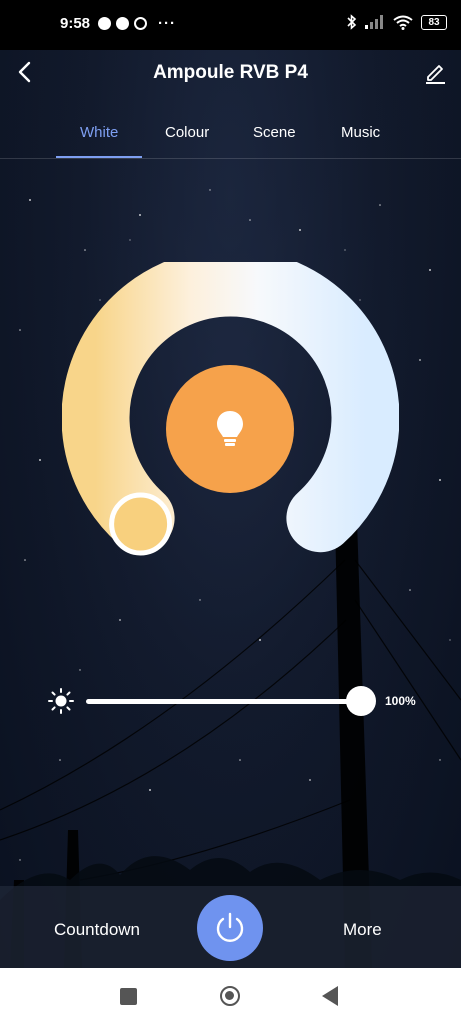 The image size is (461, 1024). Describe the element at coordinates (352, 22) in the screenshot. I see `bluetooth-icon` at that location.